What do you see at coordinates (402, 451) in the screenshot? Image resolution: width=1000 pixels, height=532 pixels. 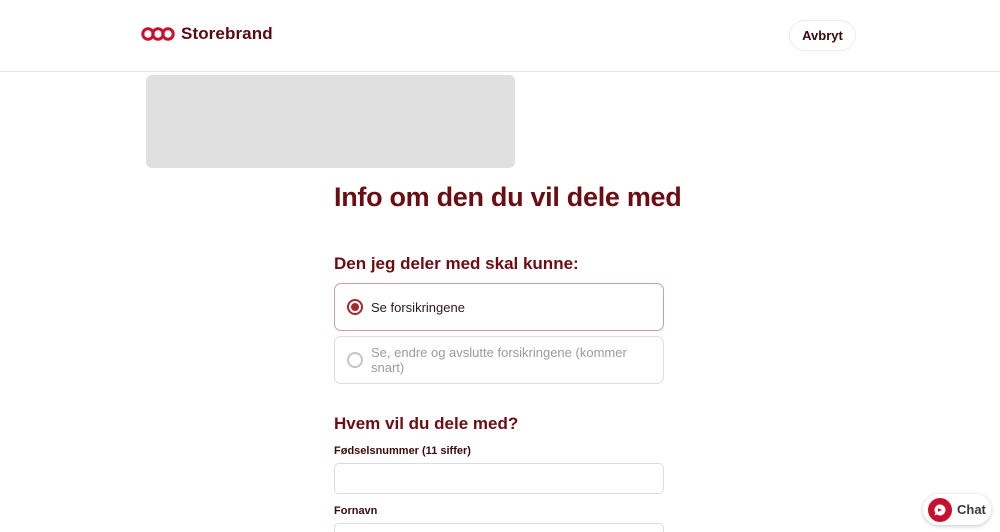 I see `ssn-label: Fødselsnummer (11 siffer)` at bounding box center [402, 451].